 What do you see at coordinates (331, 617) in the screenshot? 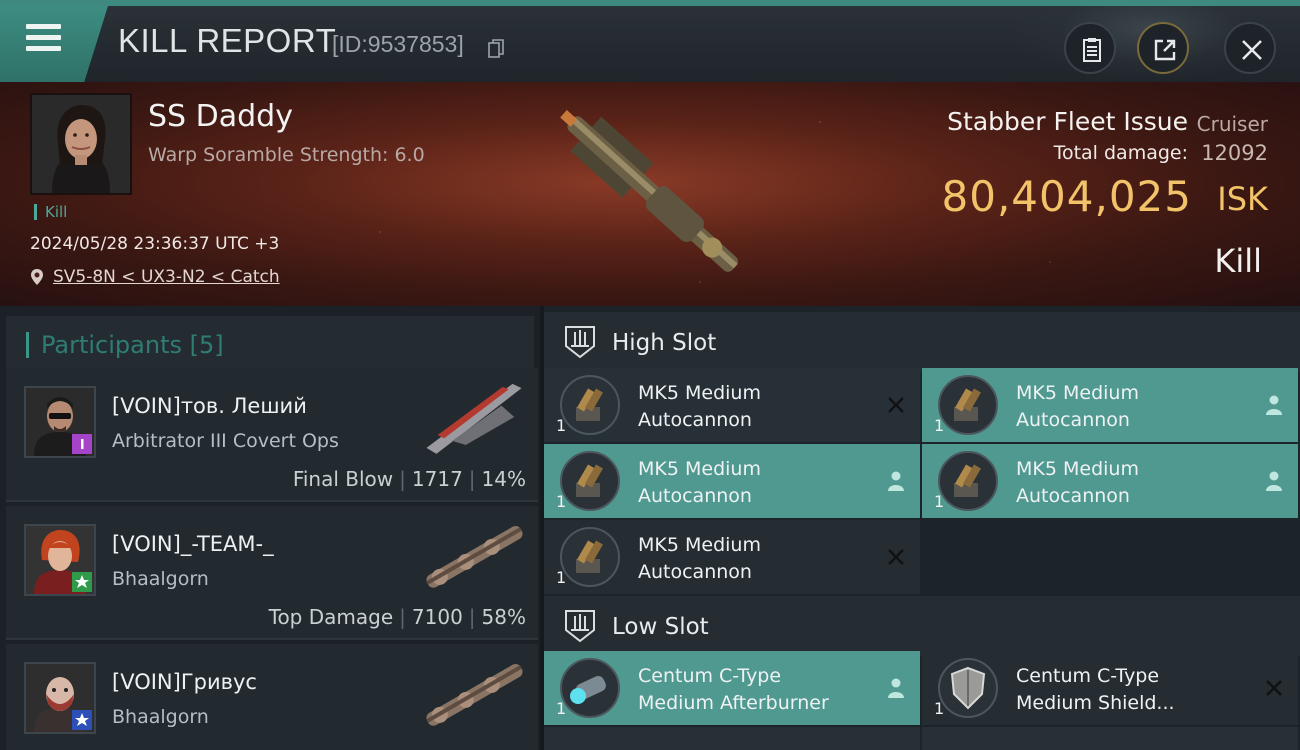
I see `participant-stat-label: Top Damage` at bounding box center [331, 617].